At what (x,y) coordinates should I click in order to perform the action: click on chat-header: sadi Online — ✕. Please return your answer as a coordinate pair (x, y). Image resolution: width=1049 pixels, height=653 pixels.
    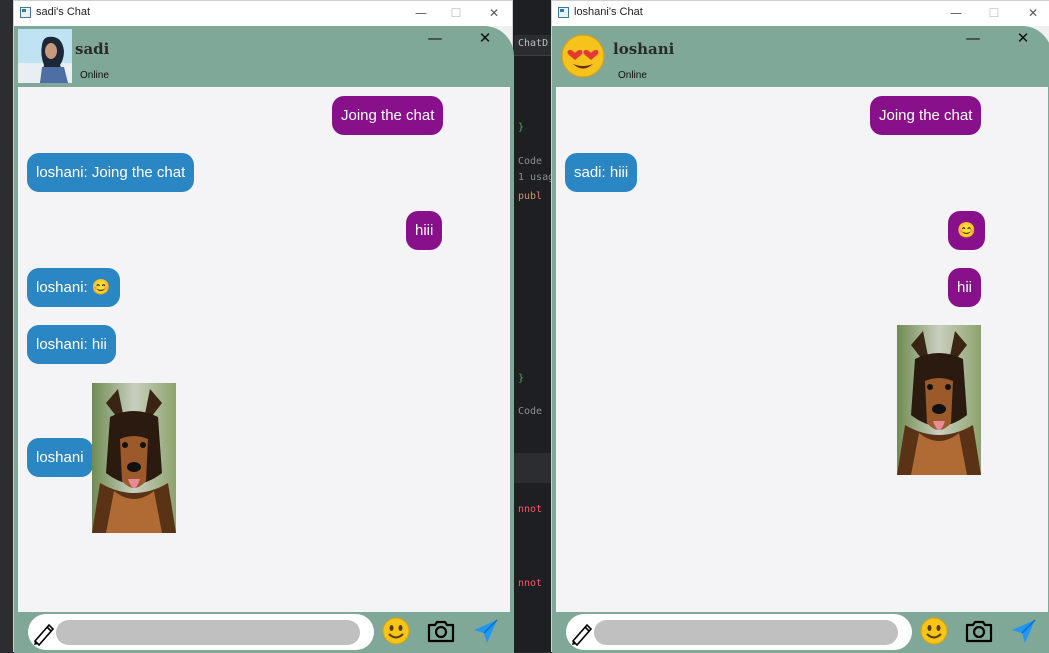
    Looking at the image, I should click on (264, 56).